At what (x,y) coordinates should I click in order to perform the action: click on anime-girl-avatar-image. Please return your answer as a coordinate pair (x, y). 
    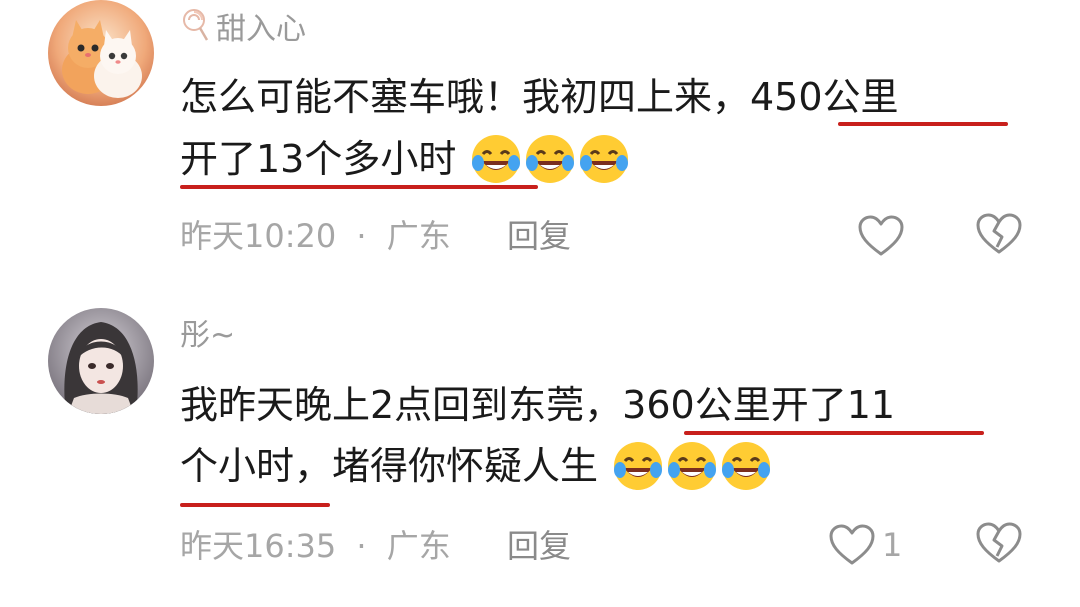
    Looking at the image, I should click on (101, 361).